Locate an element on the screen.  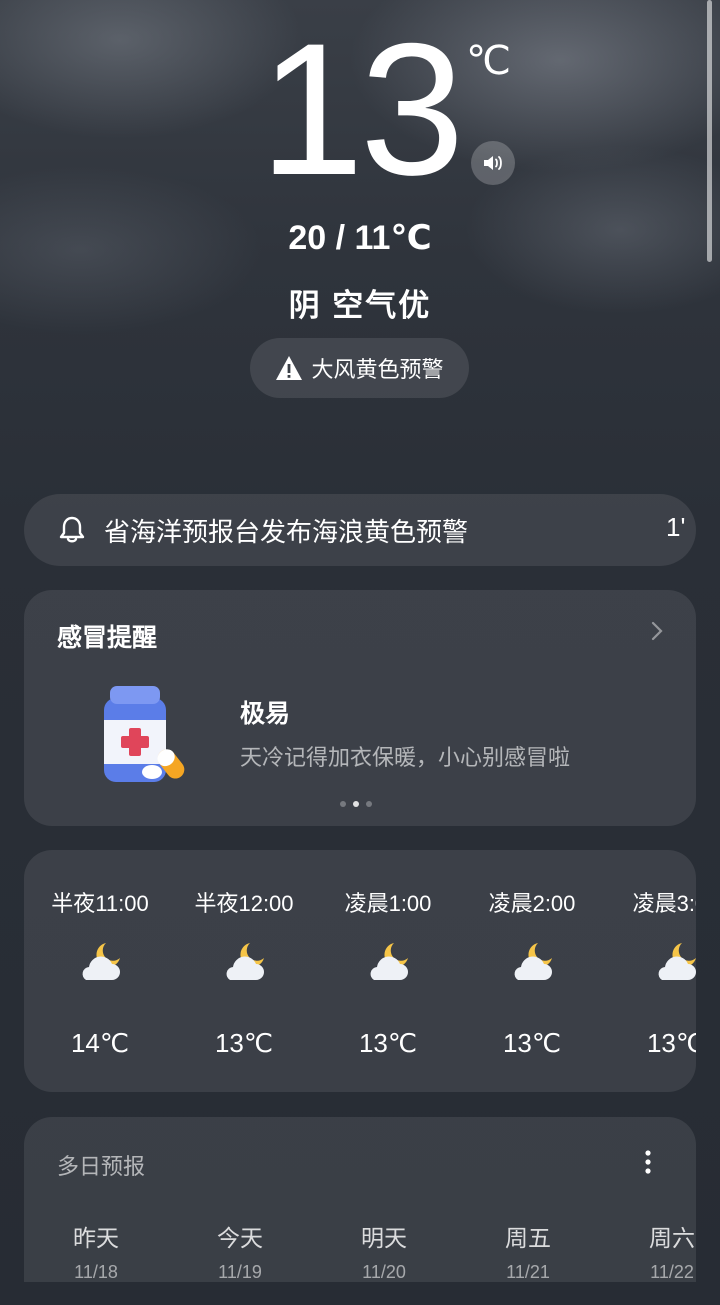
temperature-unit: ℃ is located at coordinates (488, 61).